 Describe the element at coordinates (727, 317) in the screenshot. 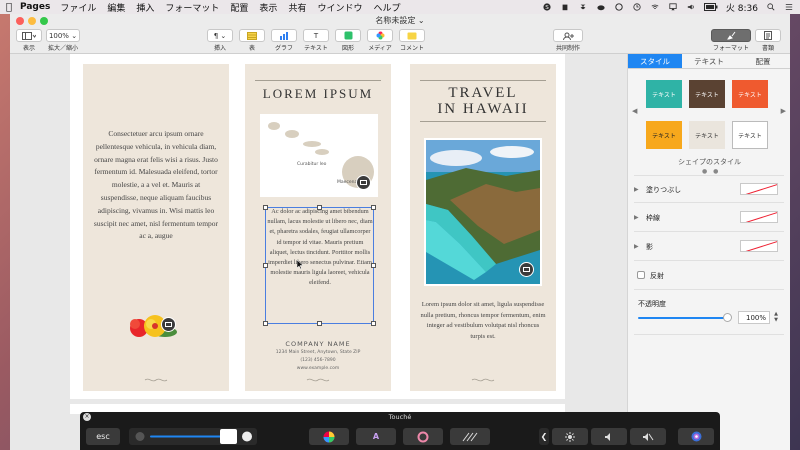

I see `opacity-slider-knob` at that location.